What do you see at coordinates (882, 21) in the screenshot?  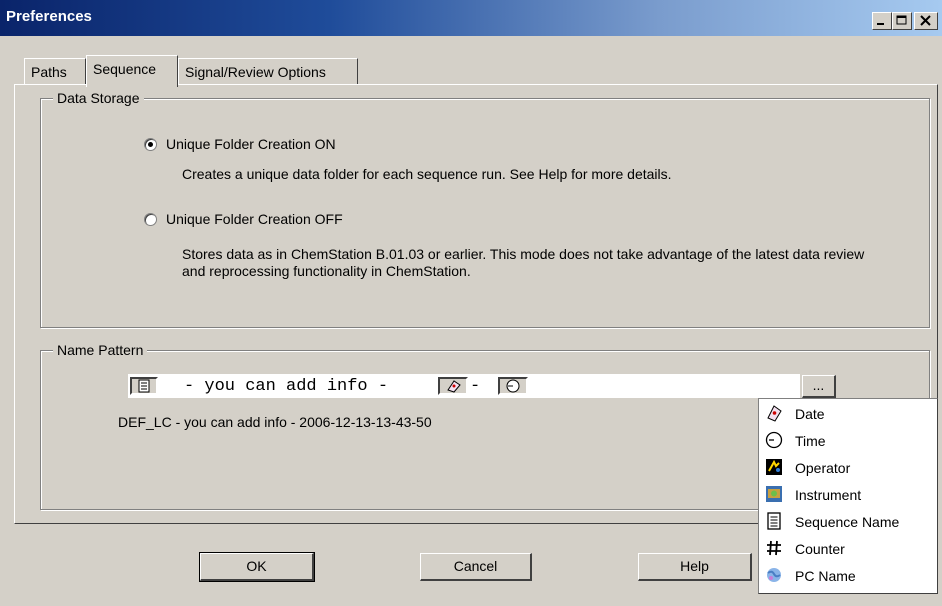 I see `minimize-icon` at bounding box center [882, 21].